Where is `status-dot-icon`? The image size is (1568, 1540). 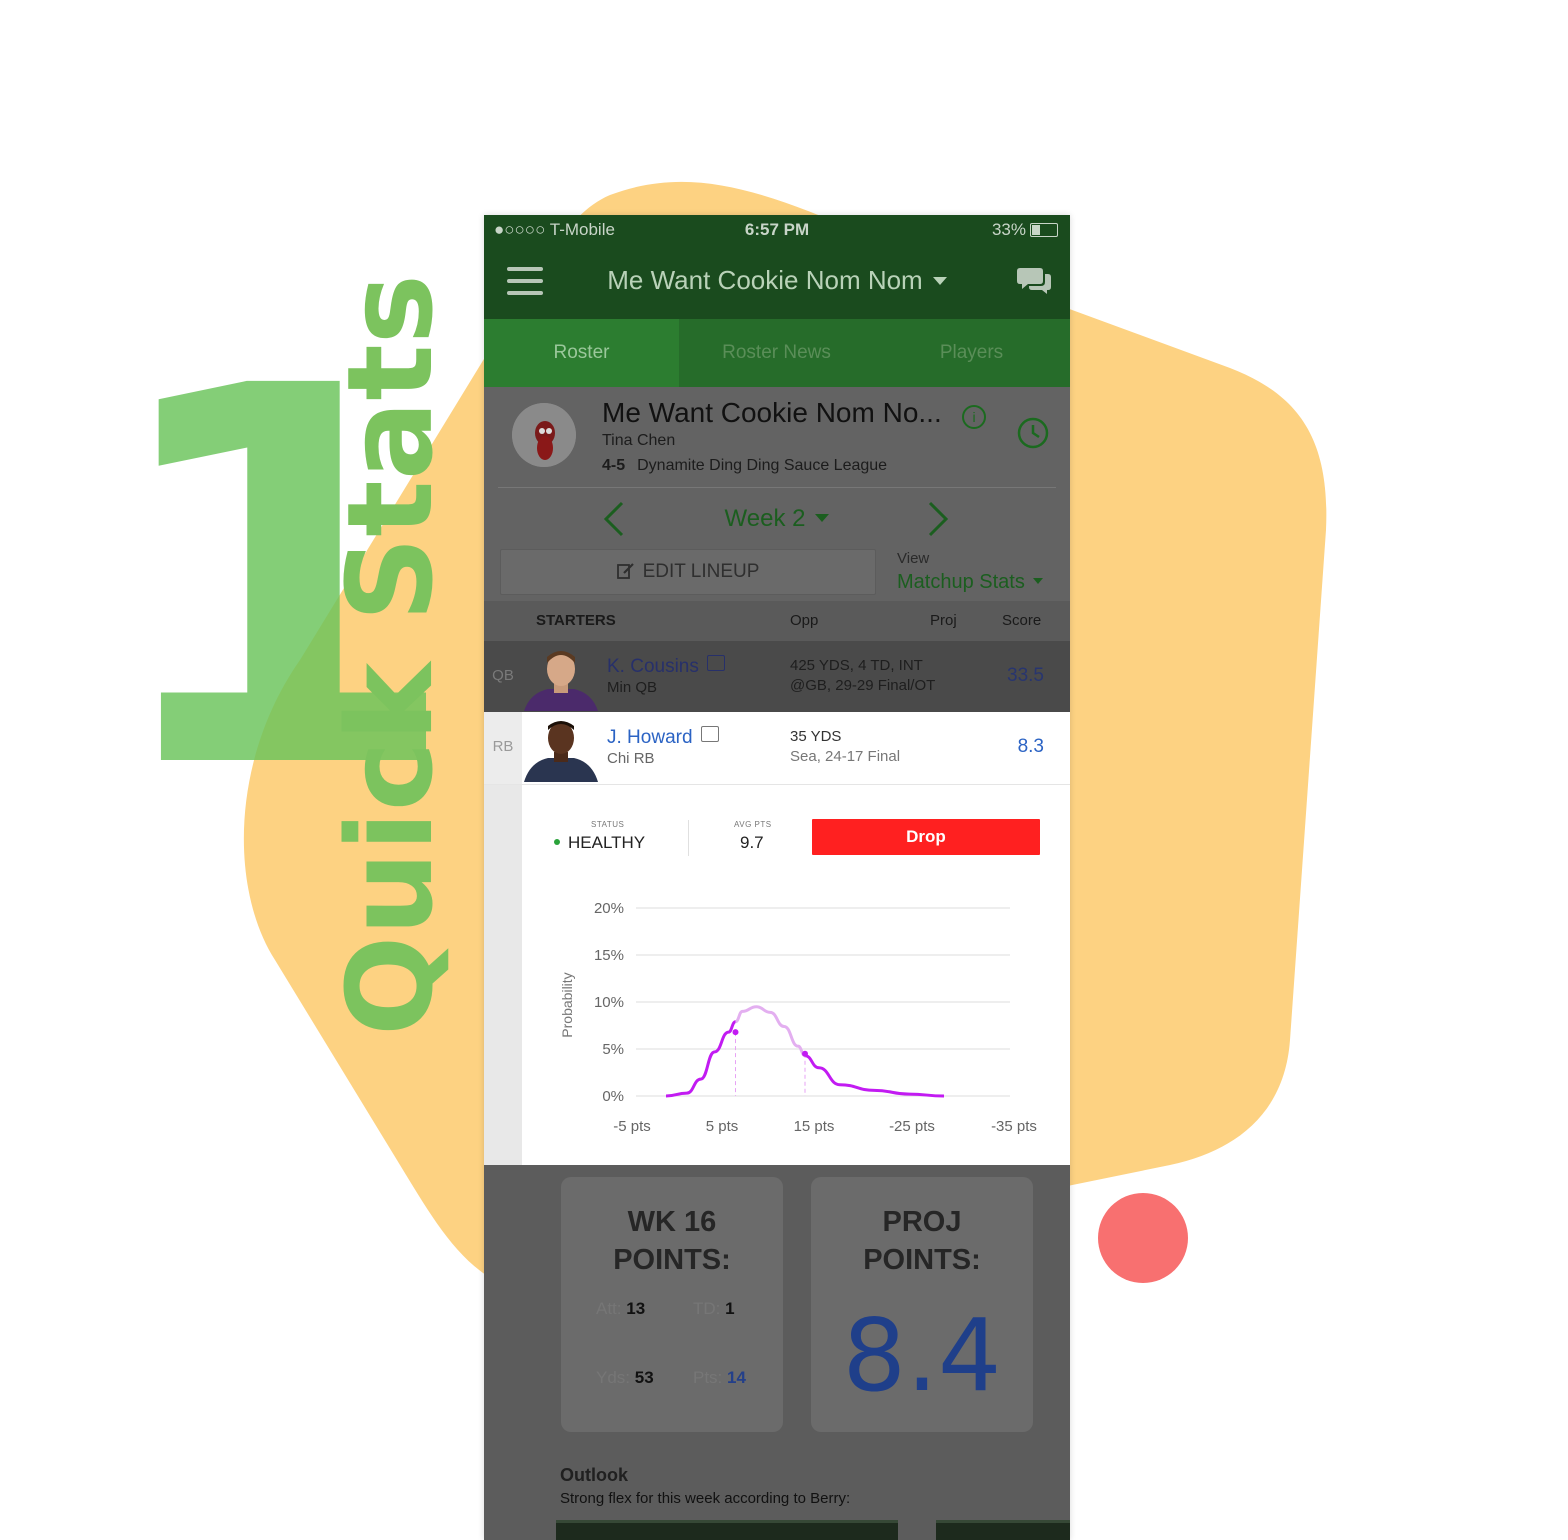
status-dot-icon is located at coordinates (557, 842).